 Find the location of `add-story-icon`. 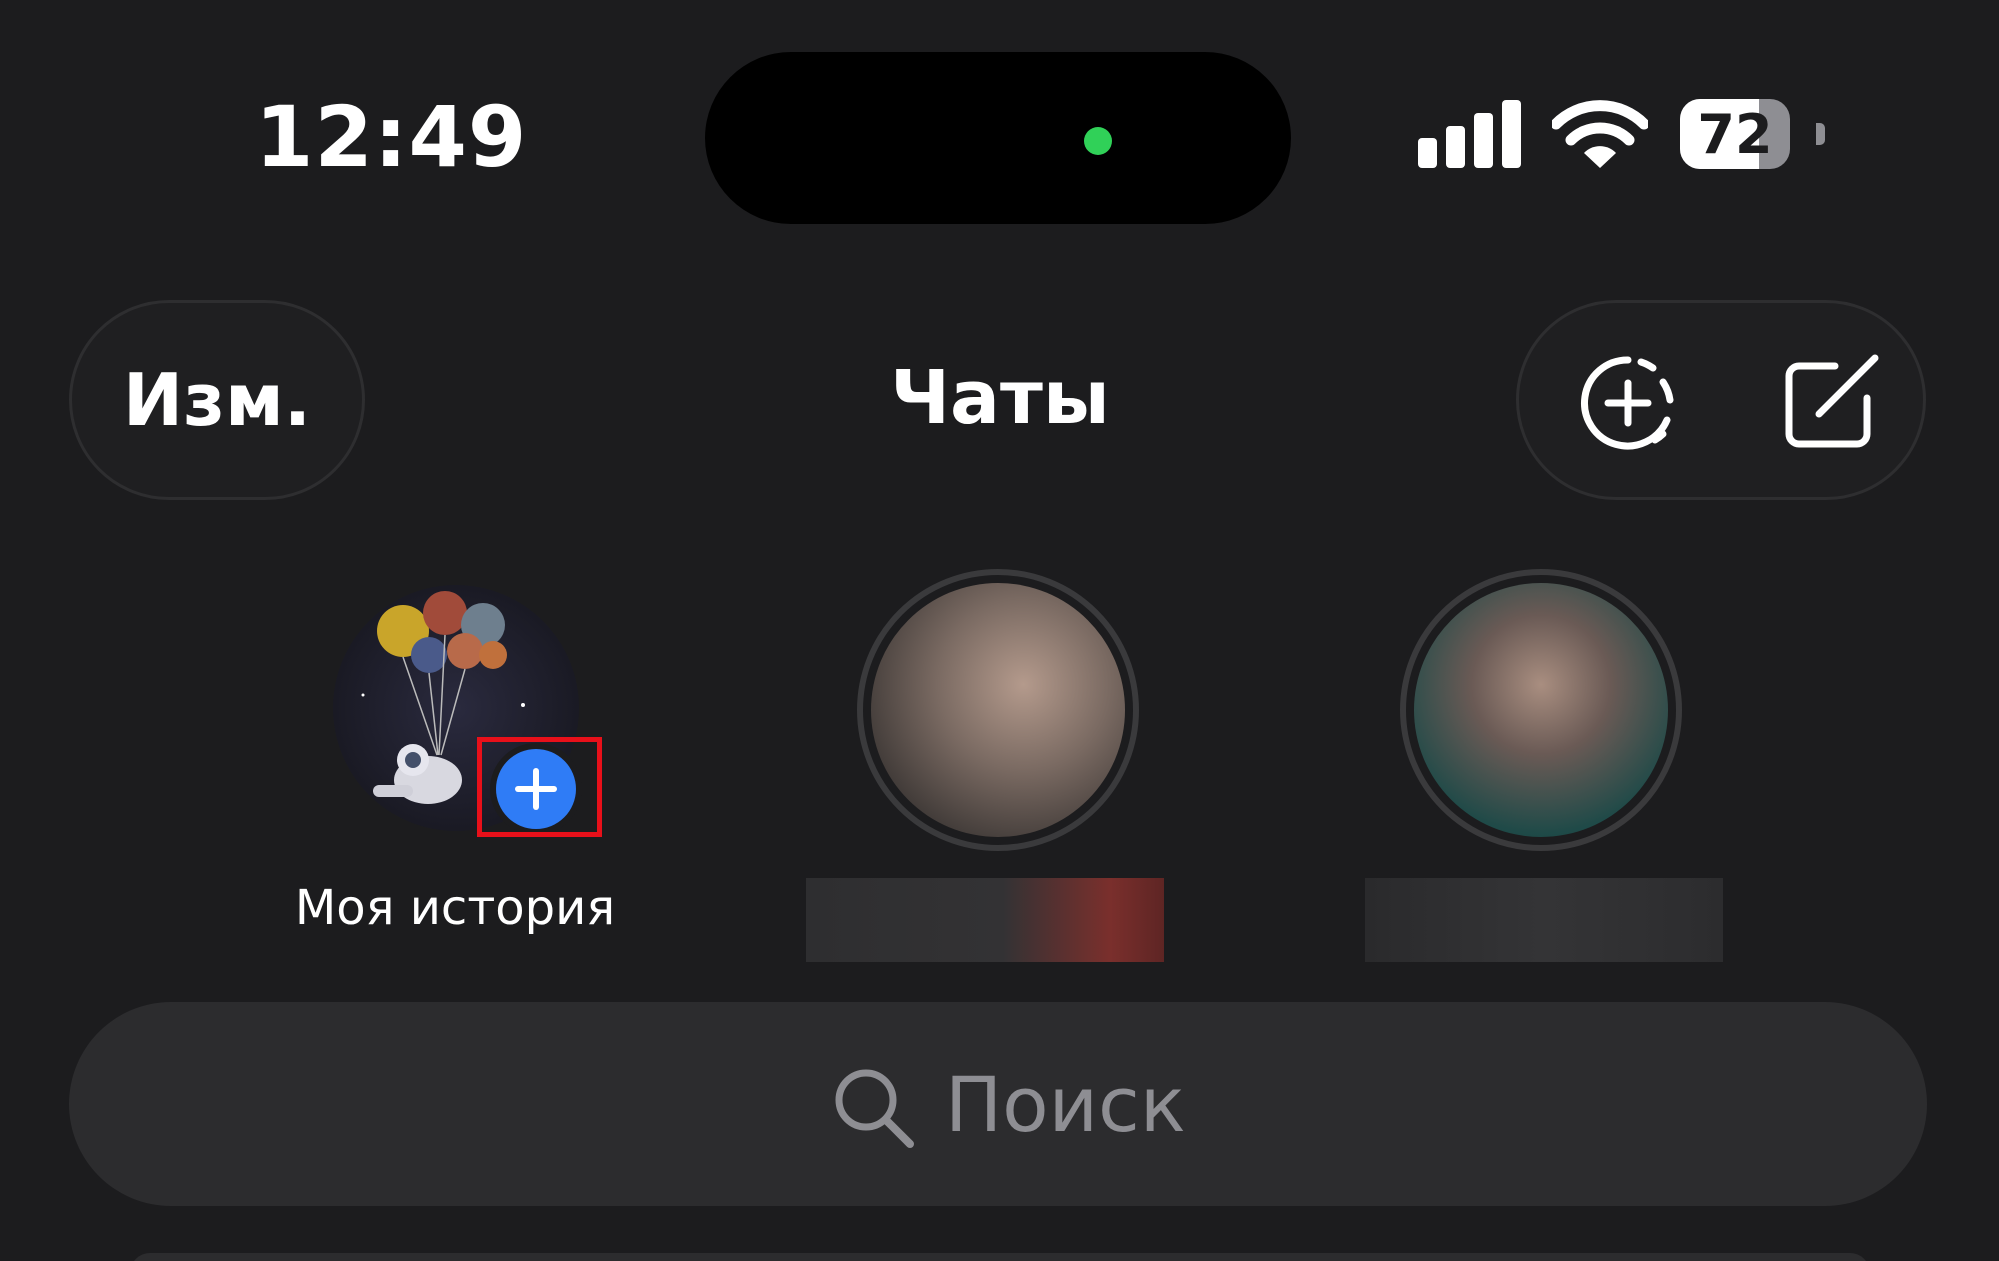

add-story-icon is located at coordinates (1628, 403).